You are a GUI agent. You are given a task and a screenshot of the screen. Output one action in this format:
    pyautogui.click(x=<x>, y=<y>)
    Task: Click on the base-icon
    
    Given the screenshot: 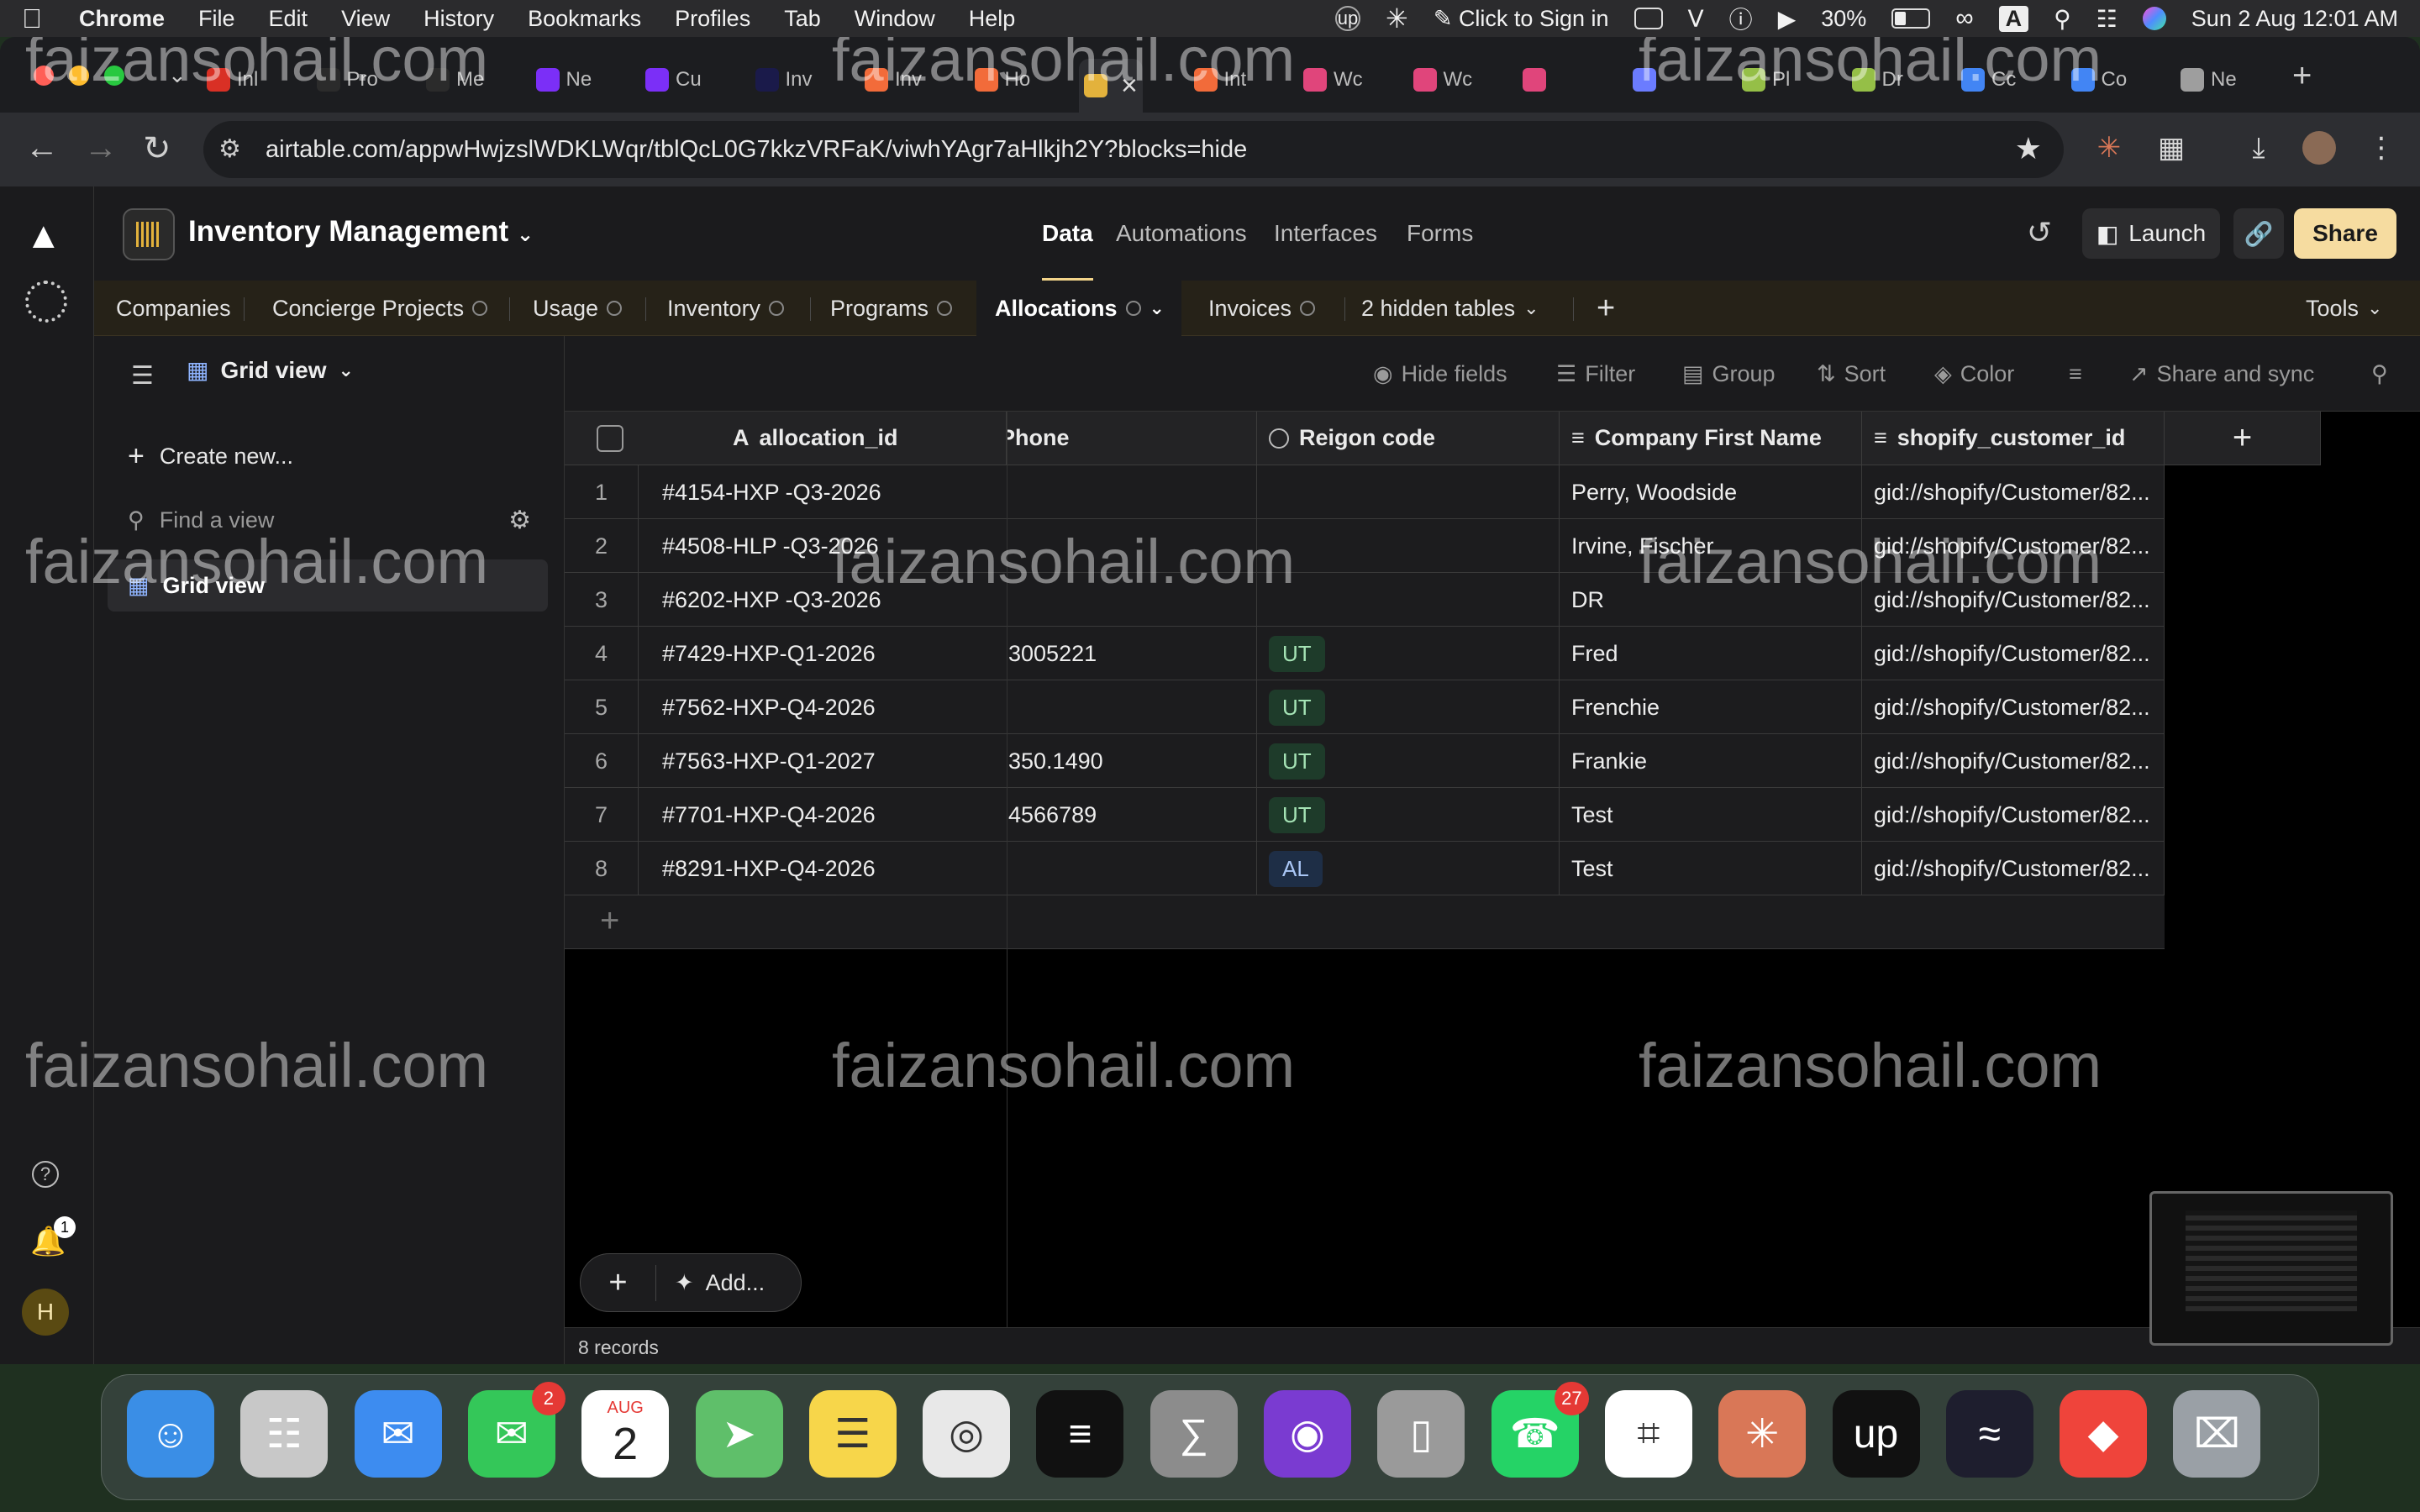 What is the action you would take?
    pyautogui.click(x=149, y=234)
    